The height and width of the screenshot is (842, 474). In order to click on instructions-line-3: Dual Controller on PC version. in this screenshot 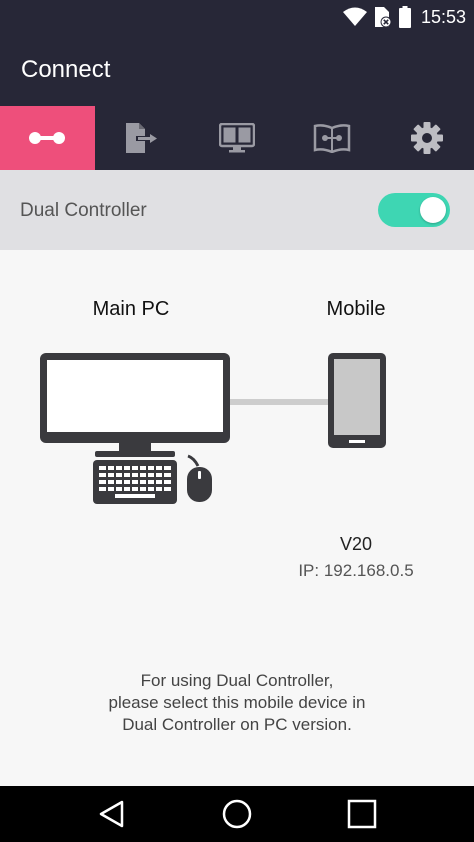, I will do `click(237, 724)`.